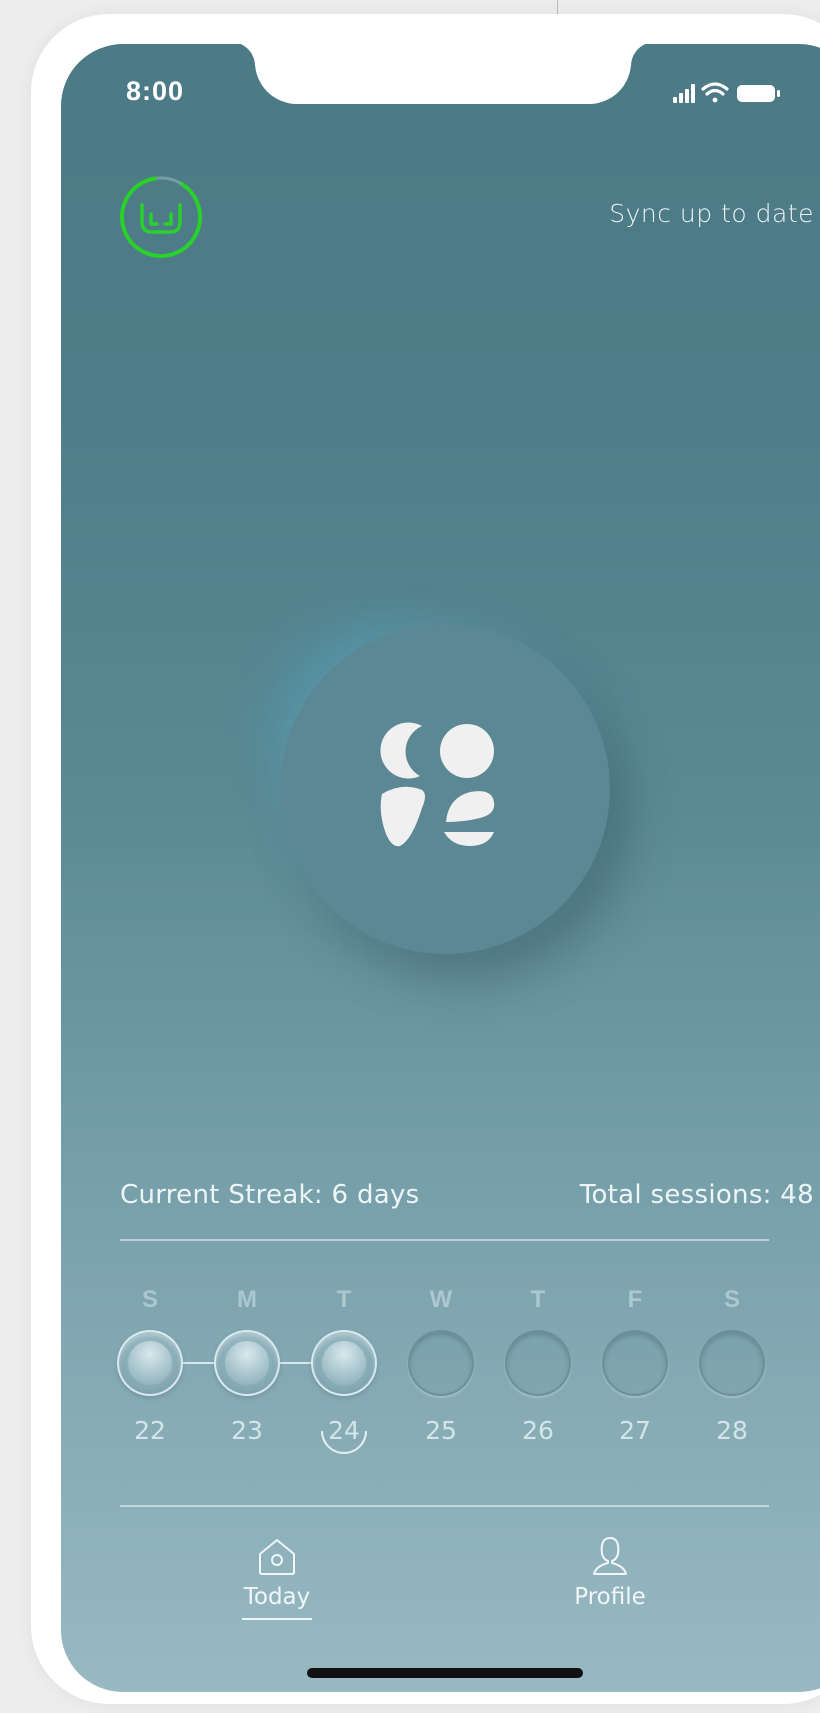  What do you see at coordinates (610, 1597) in the screenshot?
I see `tab-profile-label: Profile` at bounding box center [610, 1597].